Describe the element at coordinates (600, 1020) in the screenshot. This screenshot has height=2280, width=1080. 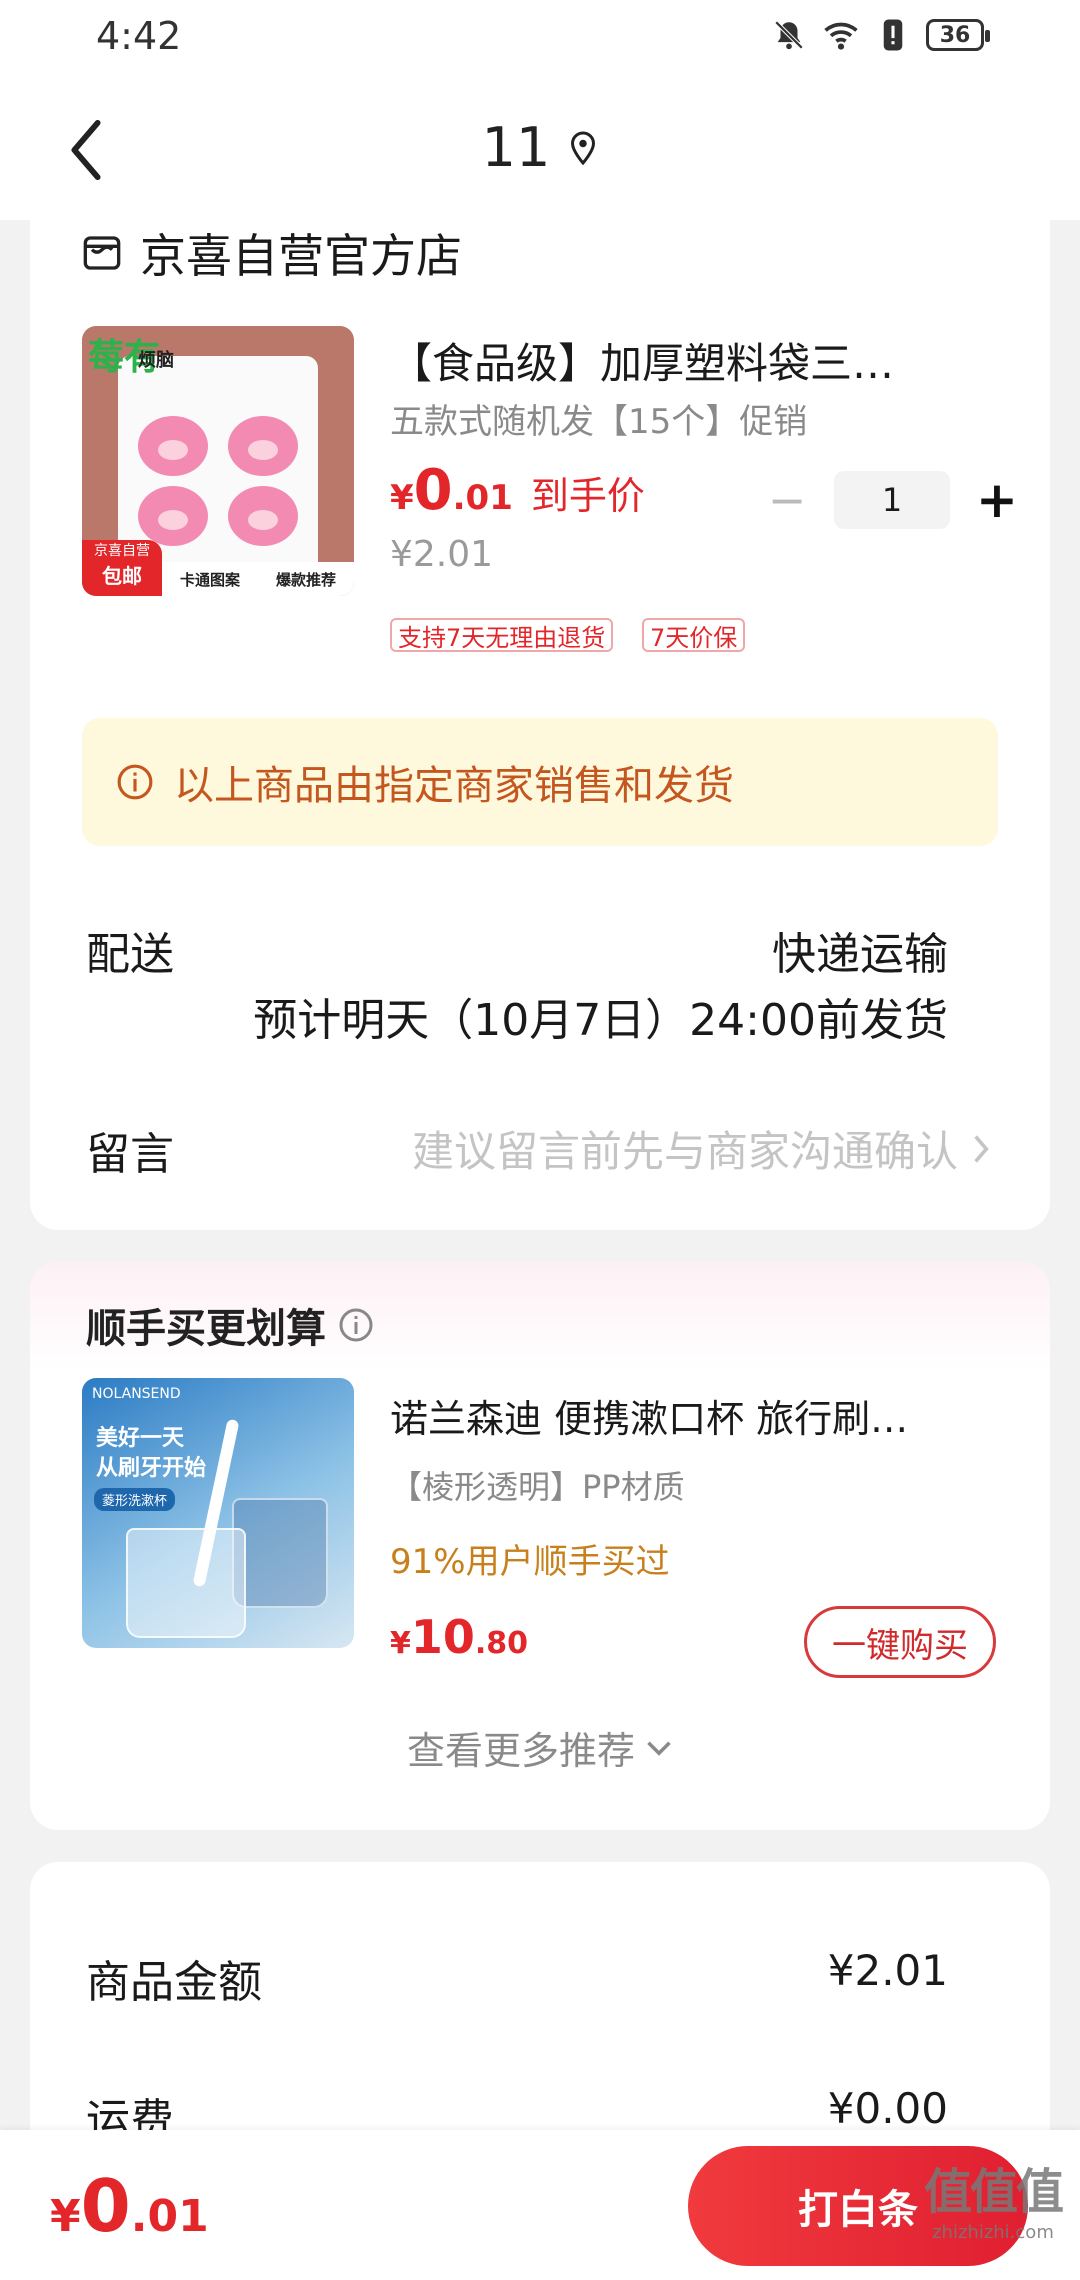
I see `delivery-estimate: 预计明天（10月7日）24:00前发货` at that location.